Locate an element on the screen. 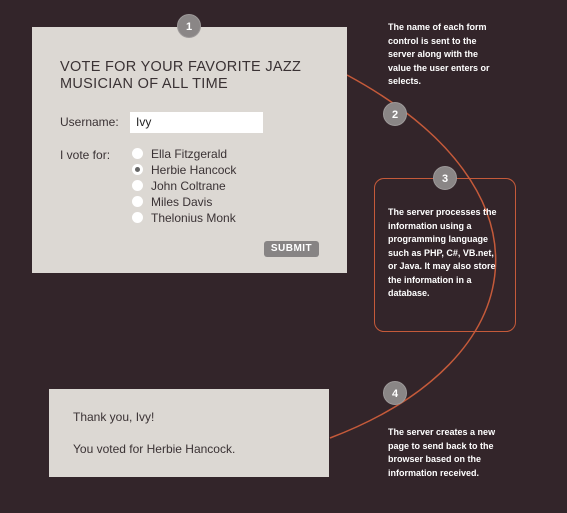 This screenshot has height=513, width=567. option-label: Thelonius Monk is located at coordinates (193, 218).